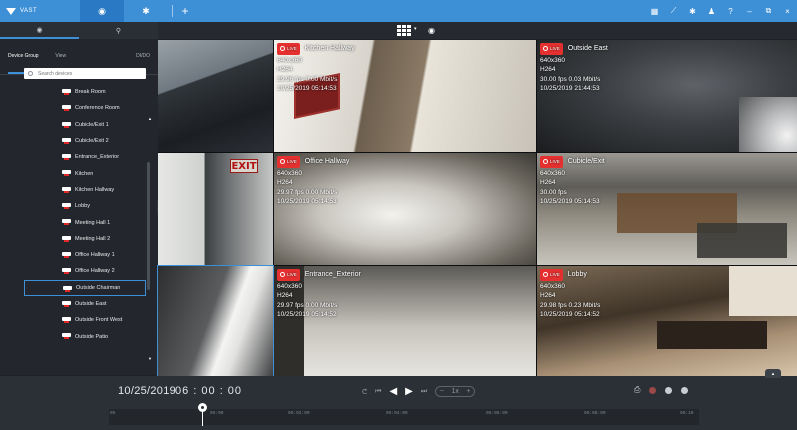 This screenshot has height=430, width=797. Describe the element at coordinates (102, 11) in the screenshot. I see `tab-liveview: ◉` at that location.